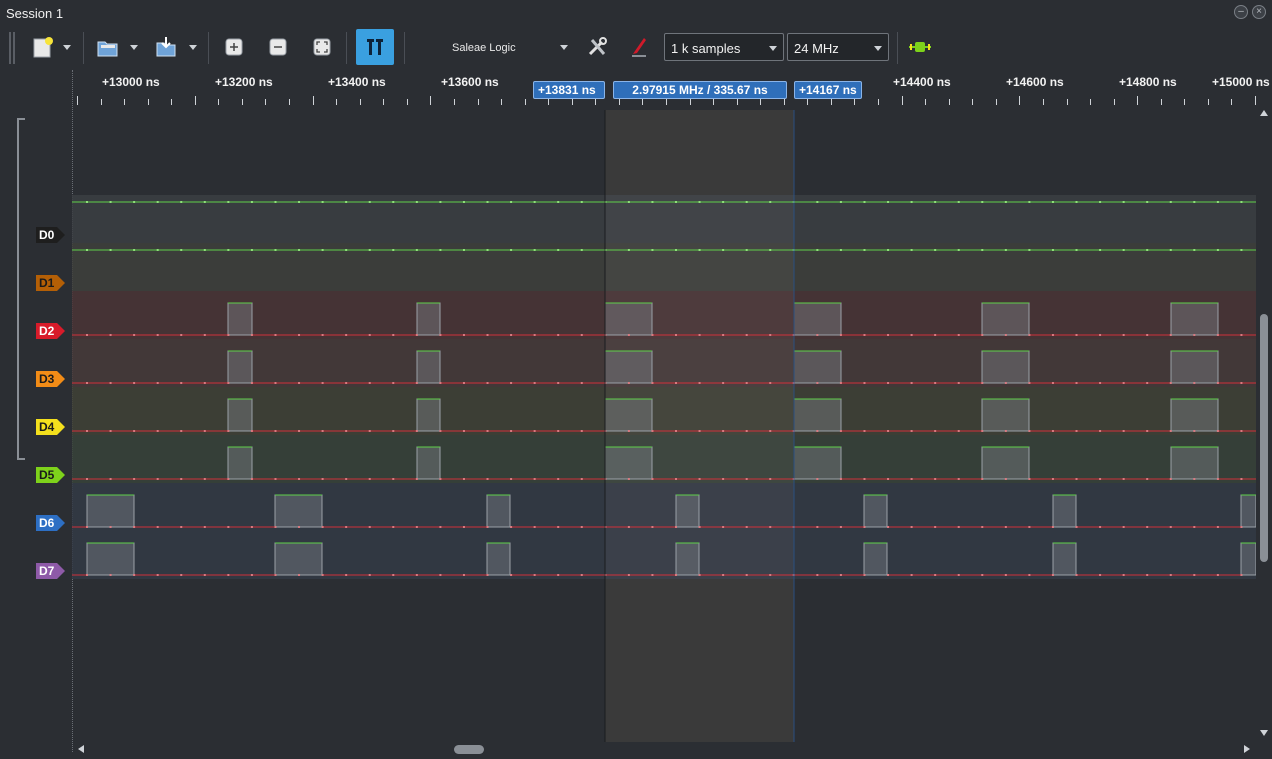 This screenshot has height=759, width=1272. Describe the element at coordinates (1241, 12) in the screenshot. I see `minimize-icon: –` at that location.